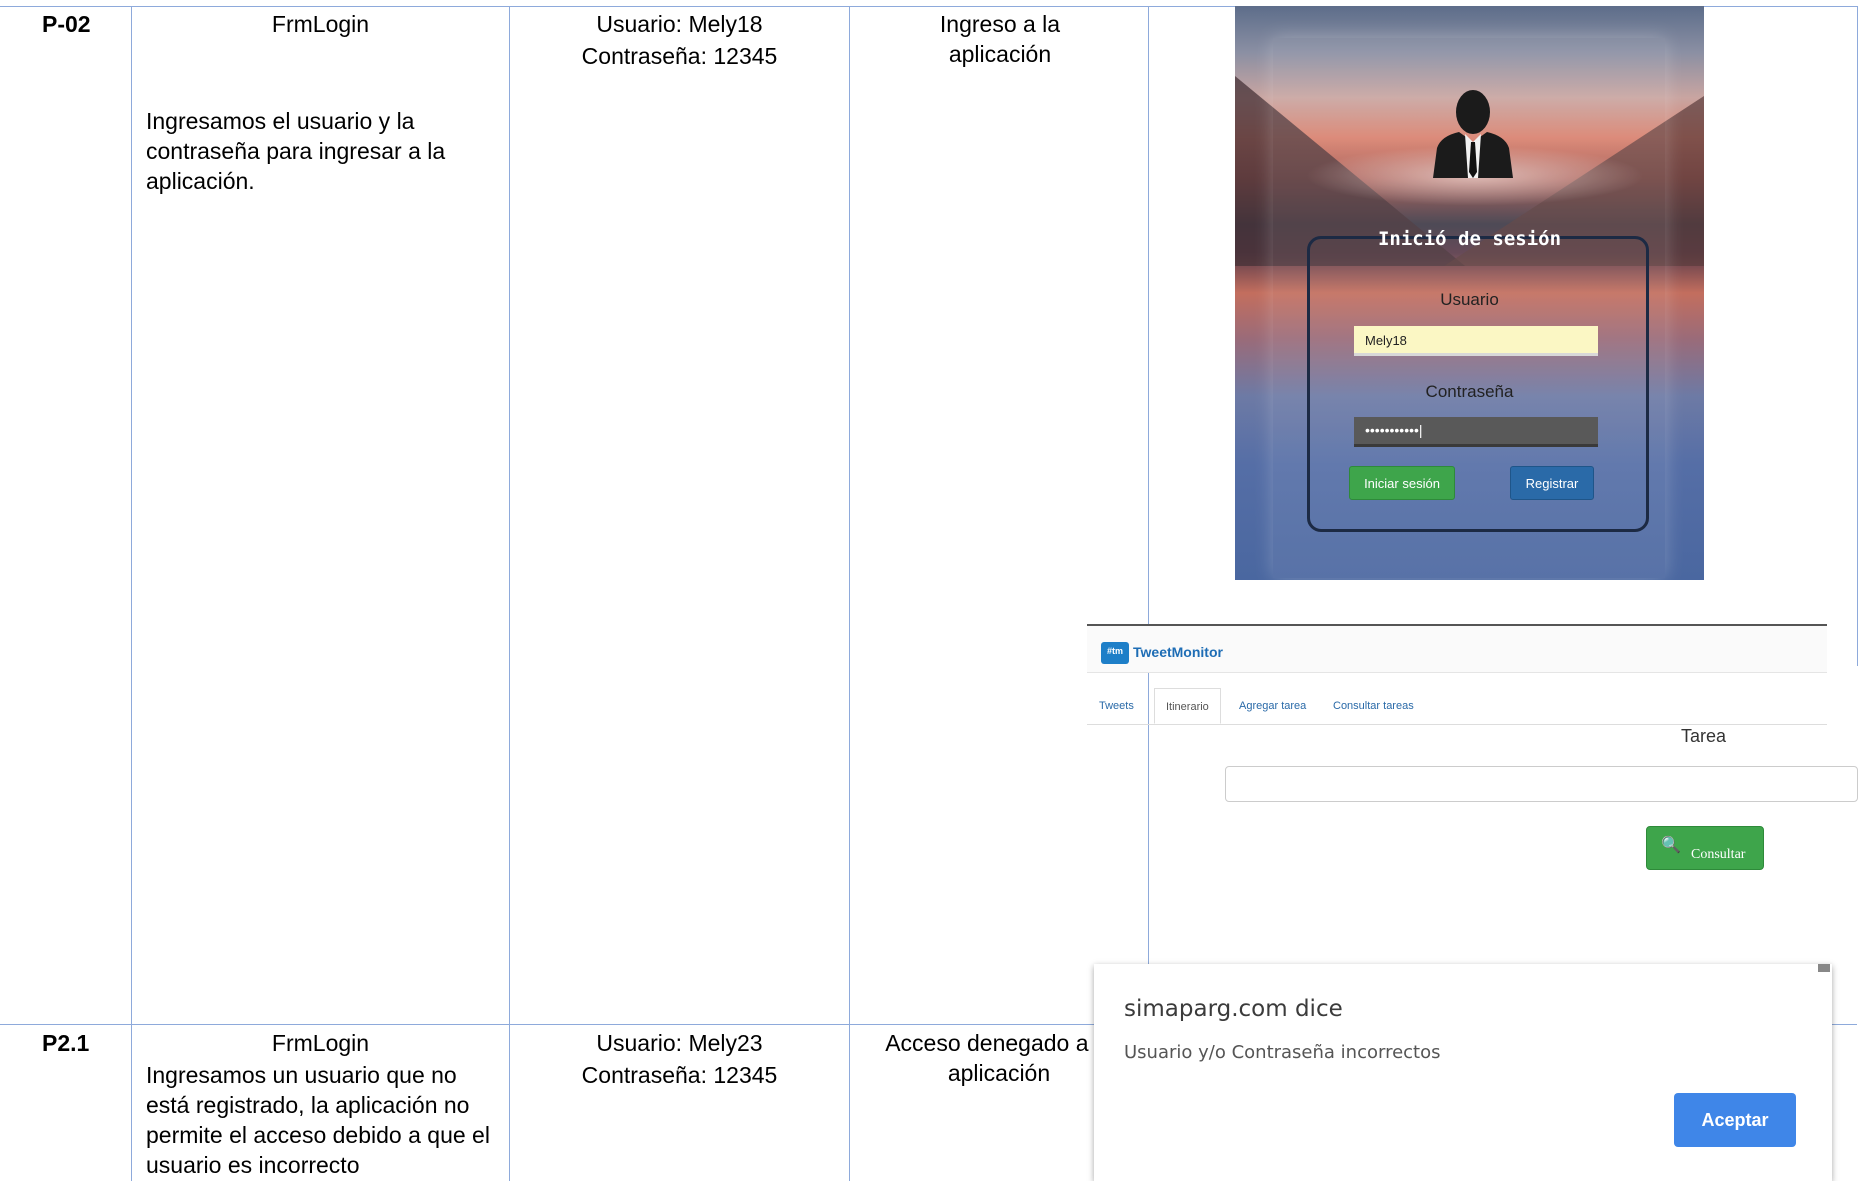 The height and width of the screenshot is (1181, 1858). What do you see at coordinates (1187, 706) in the screenshot?
I see `tab-itinerario: Itinerario` at bounding box center [1187, 706].